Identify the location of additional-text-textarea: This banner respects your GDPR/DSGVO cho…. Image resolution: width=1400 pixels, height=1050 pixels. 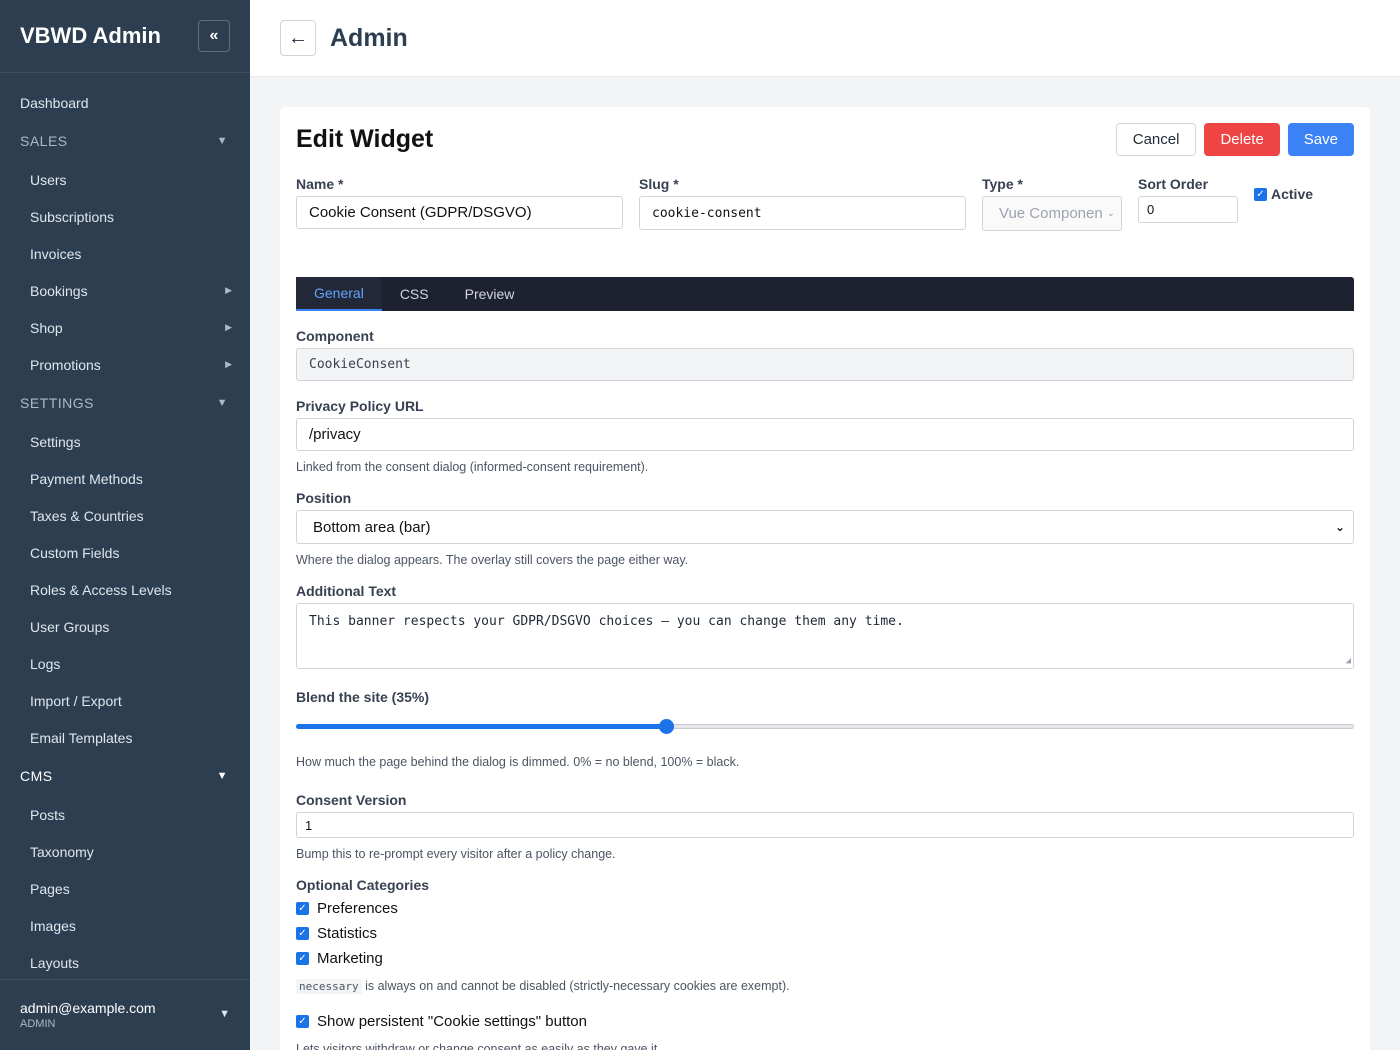
(825, 636).